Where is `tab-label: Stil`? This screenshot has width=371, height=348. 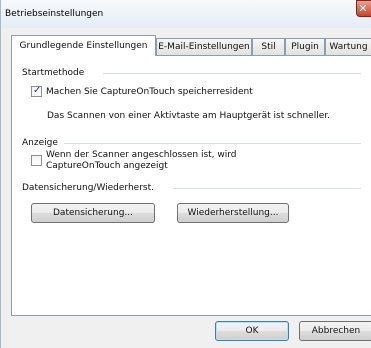 tab-label: Stil is located at coordinates (268, 47).